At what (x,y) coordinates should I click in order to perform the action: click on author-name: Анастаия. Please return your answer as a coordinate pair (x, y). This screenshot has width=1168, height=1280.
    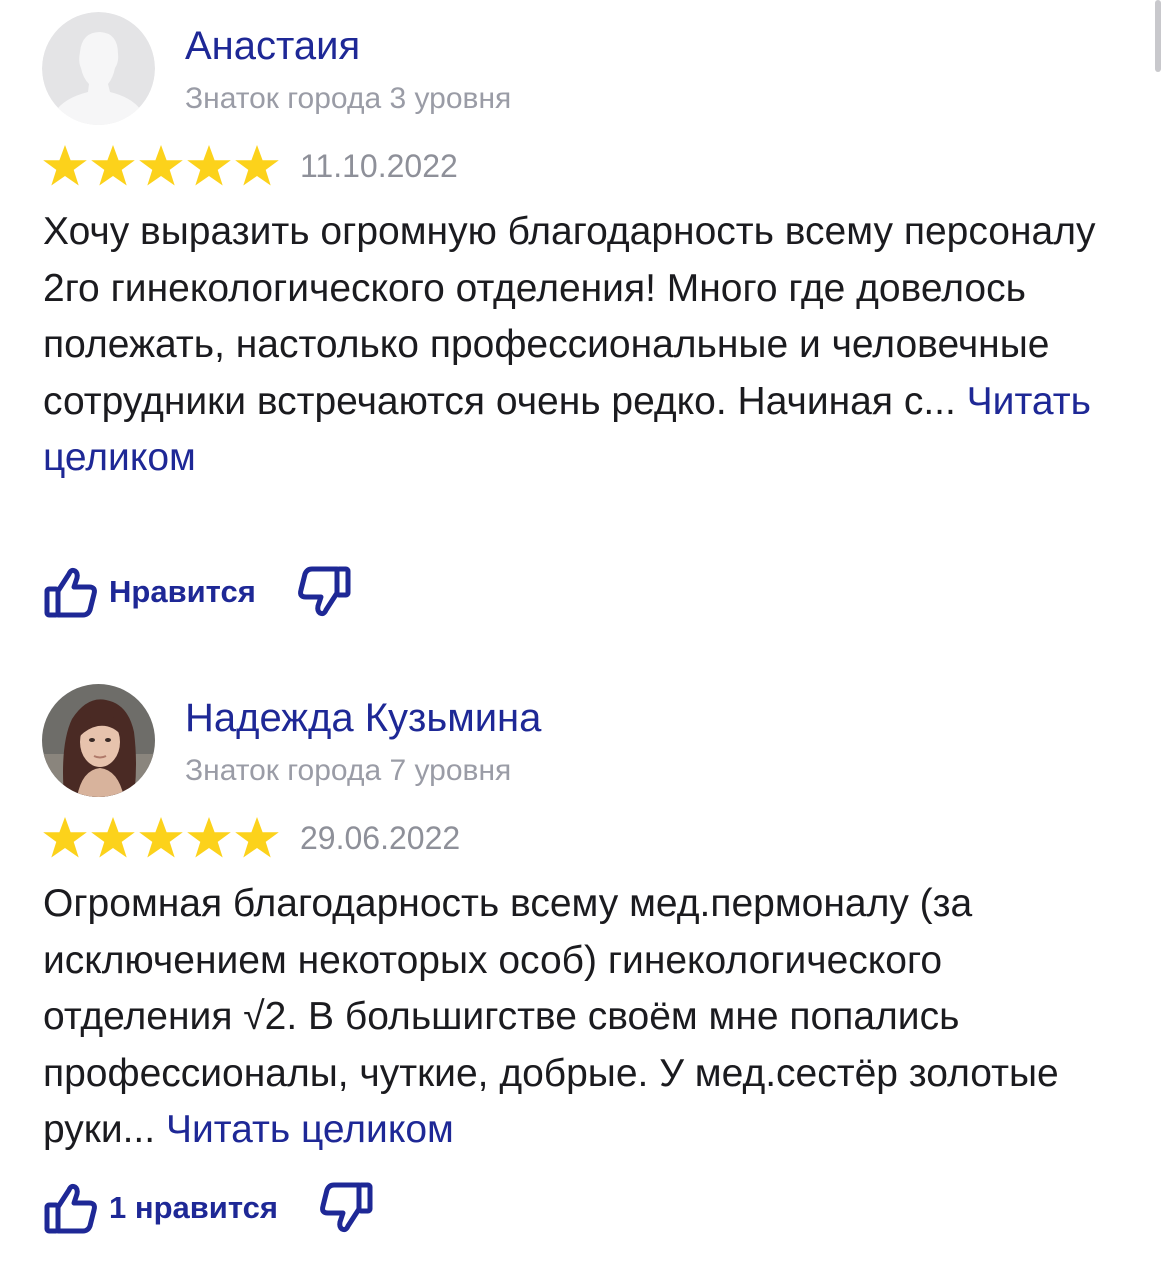
    Looking at the image, I should click on (272, 46).